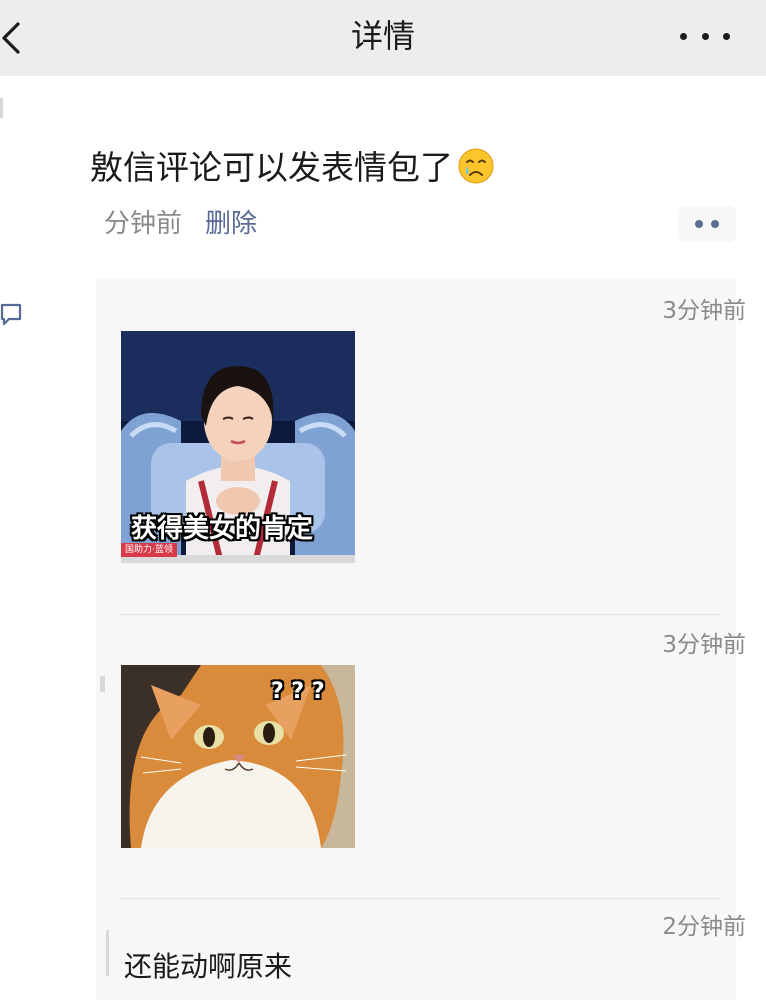 The width and height of the screenshot is (766, 1000). Describe the element at coordinates (683, 36) in the screenshot. I see `more-dots-icon` at that location.